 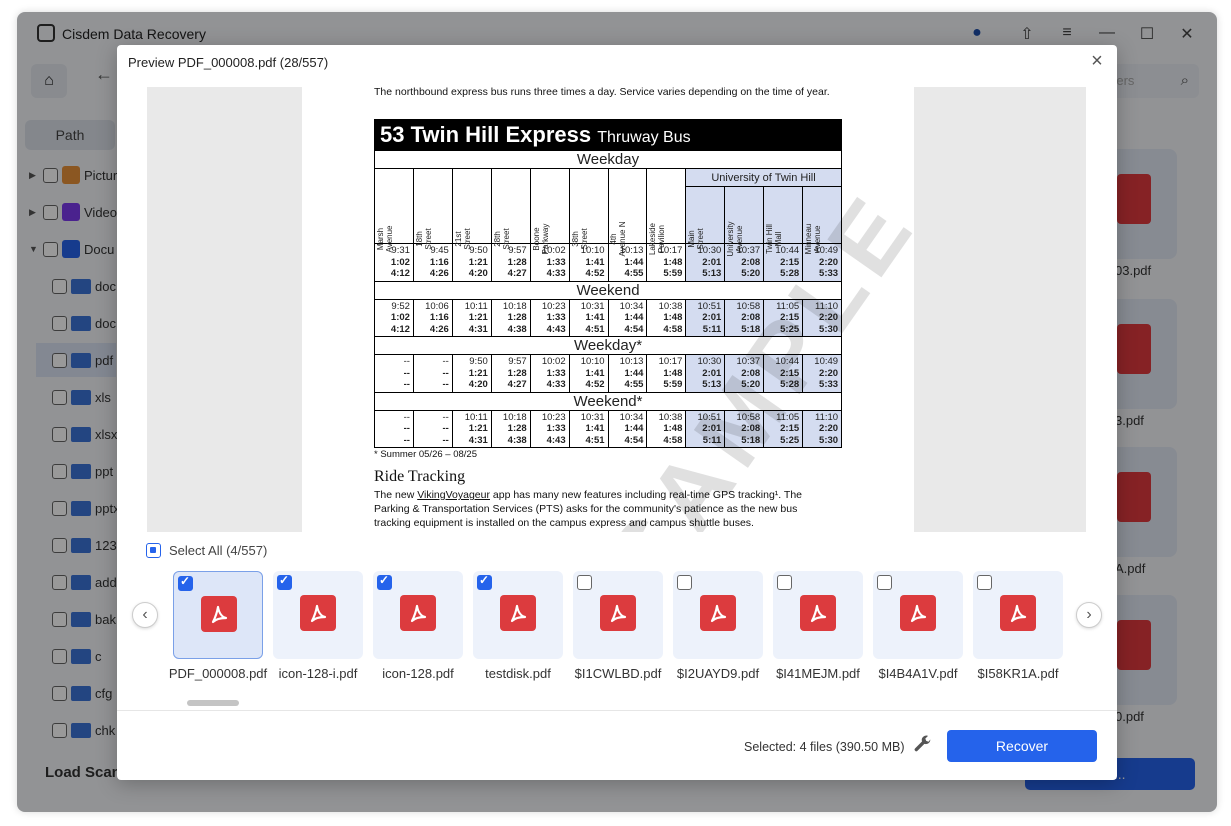 I want to click on time-value: 4:33, so click(x=556, y=384).